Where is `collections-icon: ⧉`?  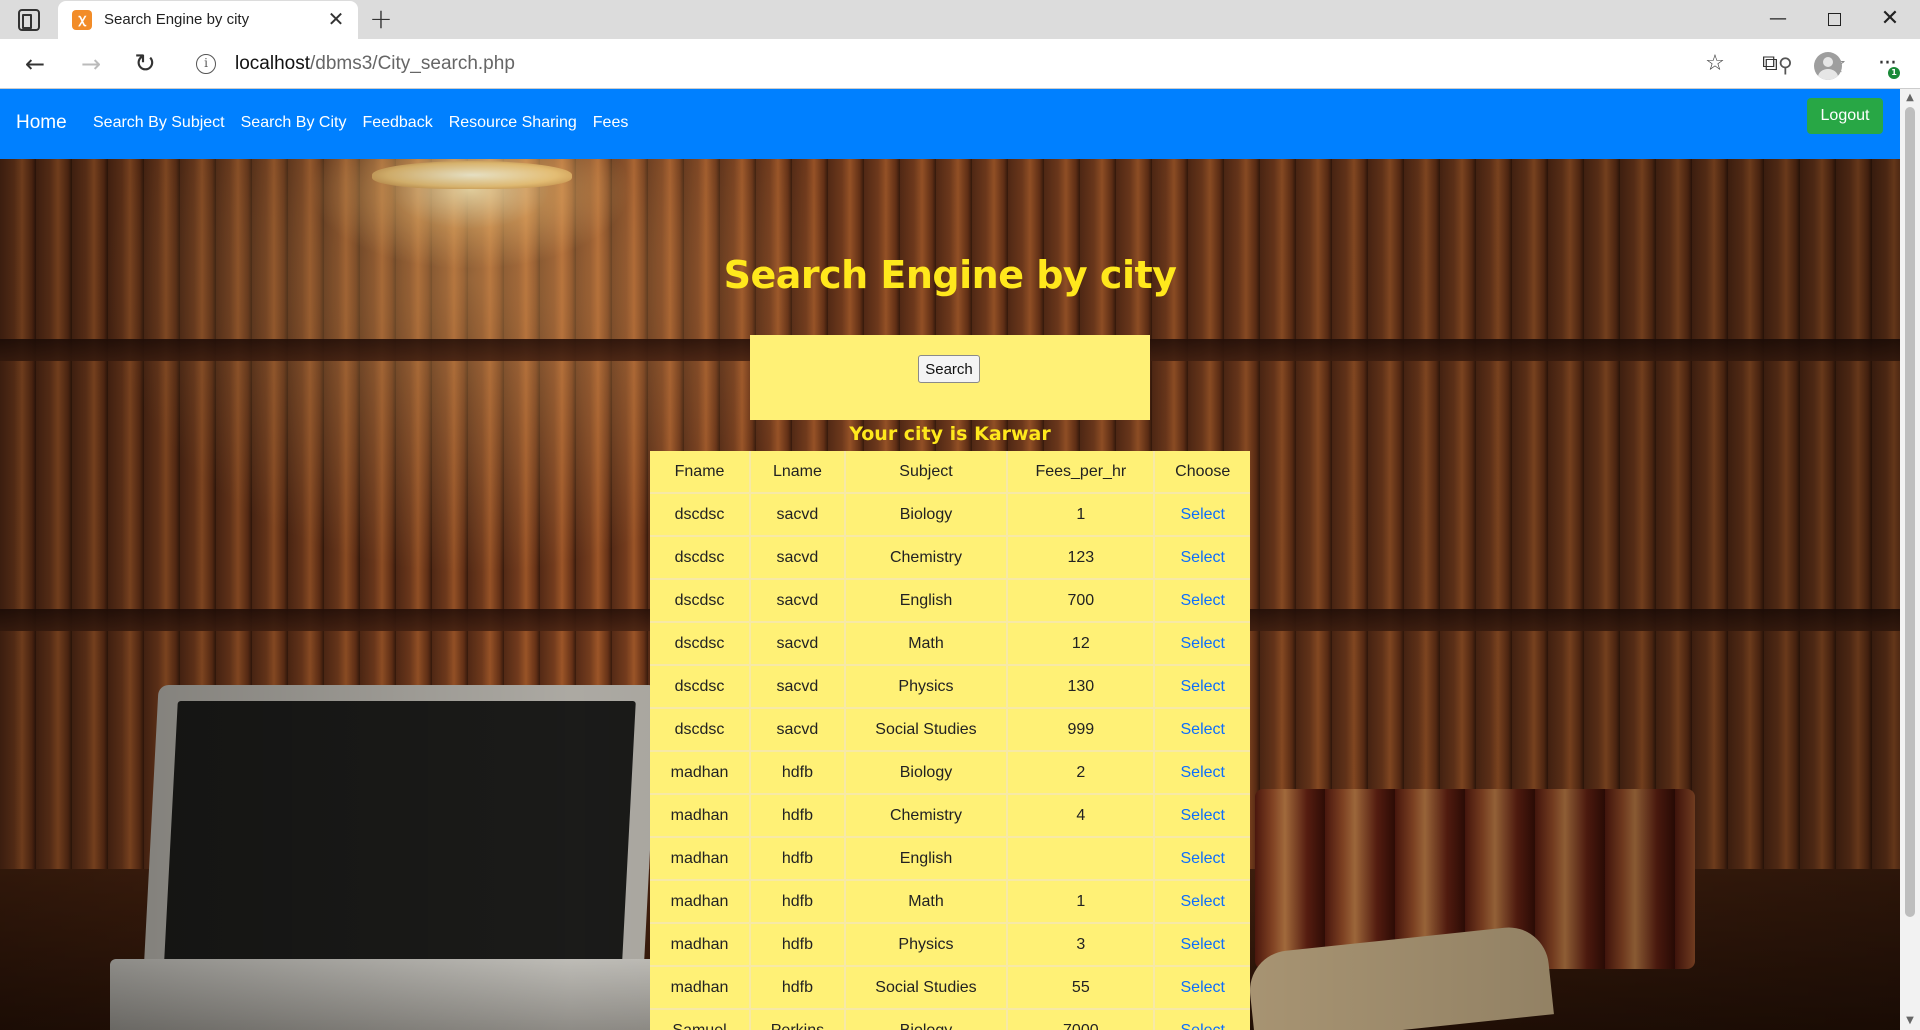 collections-icon: ⧉ is located at coordinates (1770, 64).